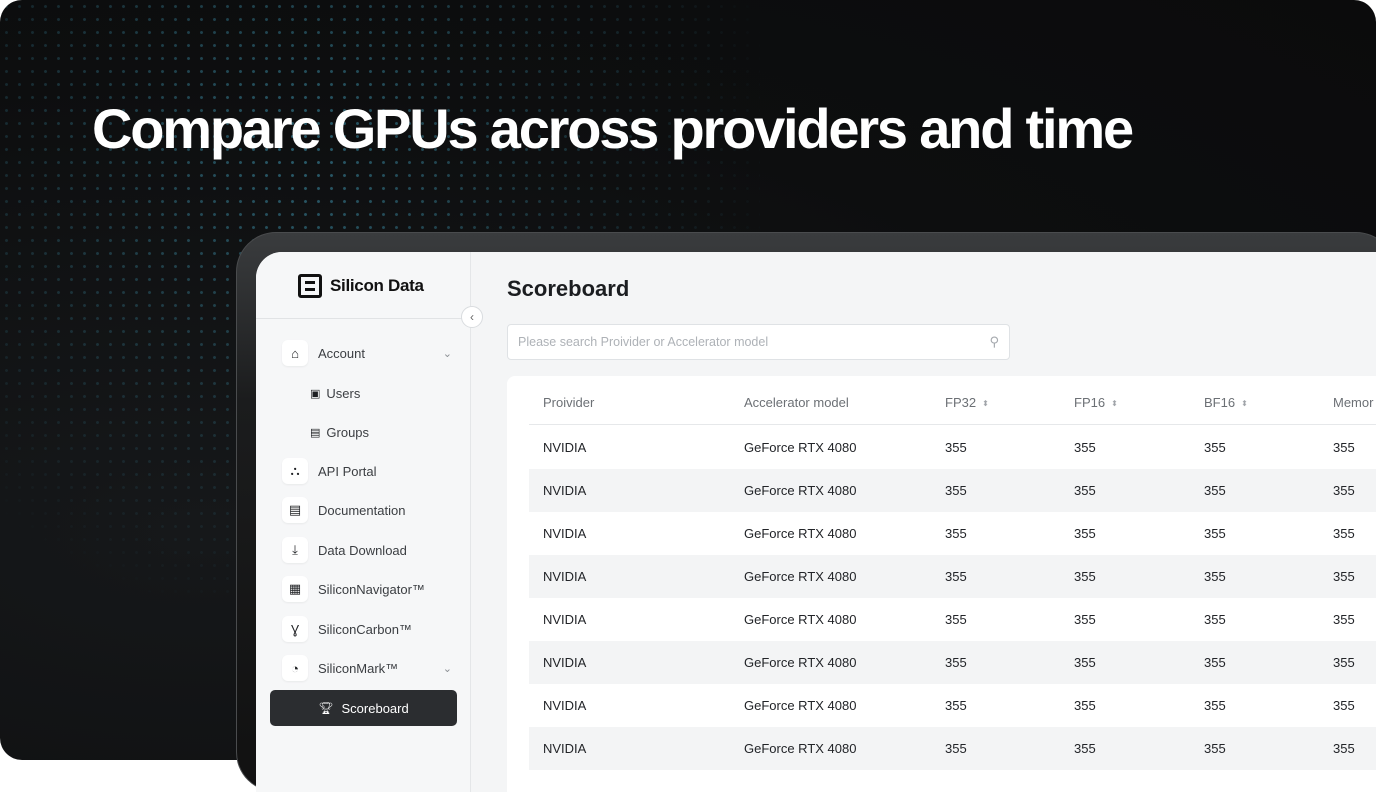 The height and width of the screenshot is (792, 1376). I want to click on column-header-provider: Proivider, so click(568, 402).